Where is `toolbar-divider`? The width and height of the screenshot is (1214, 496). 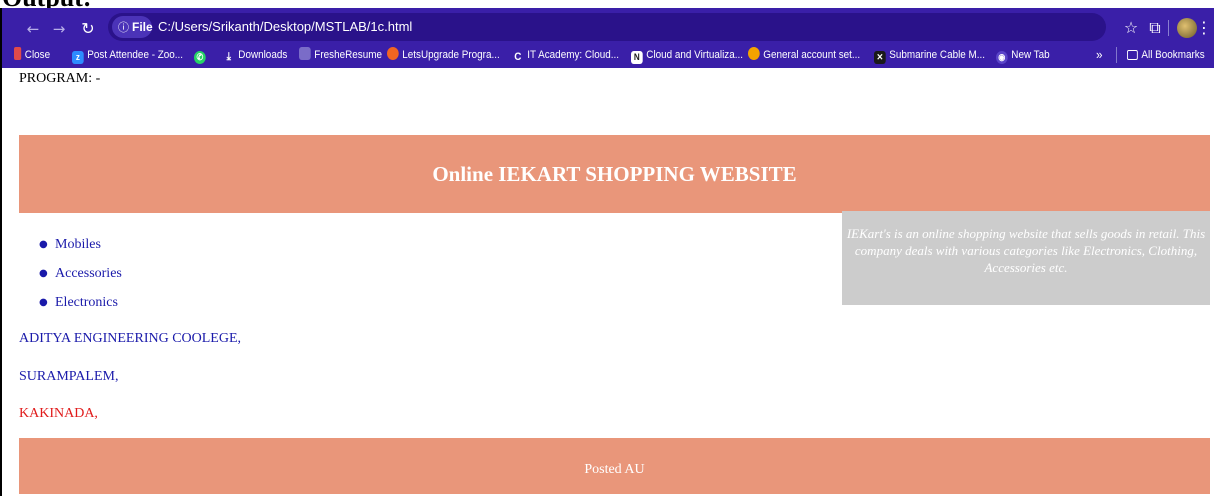 toolbar-divider is located at coordinates (1168, 28).